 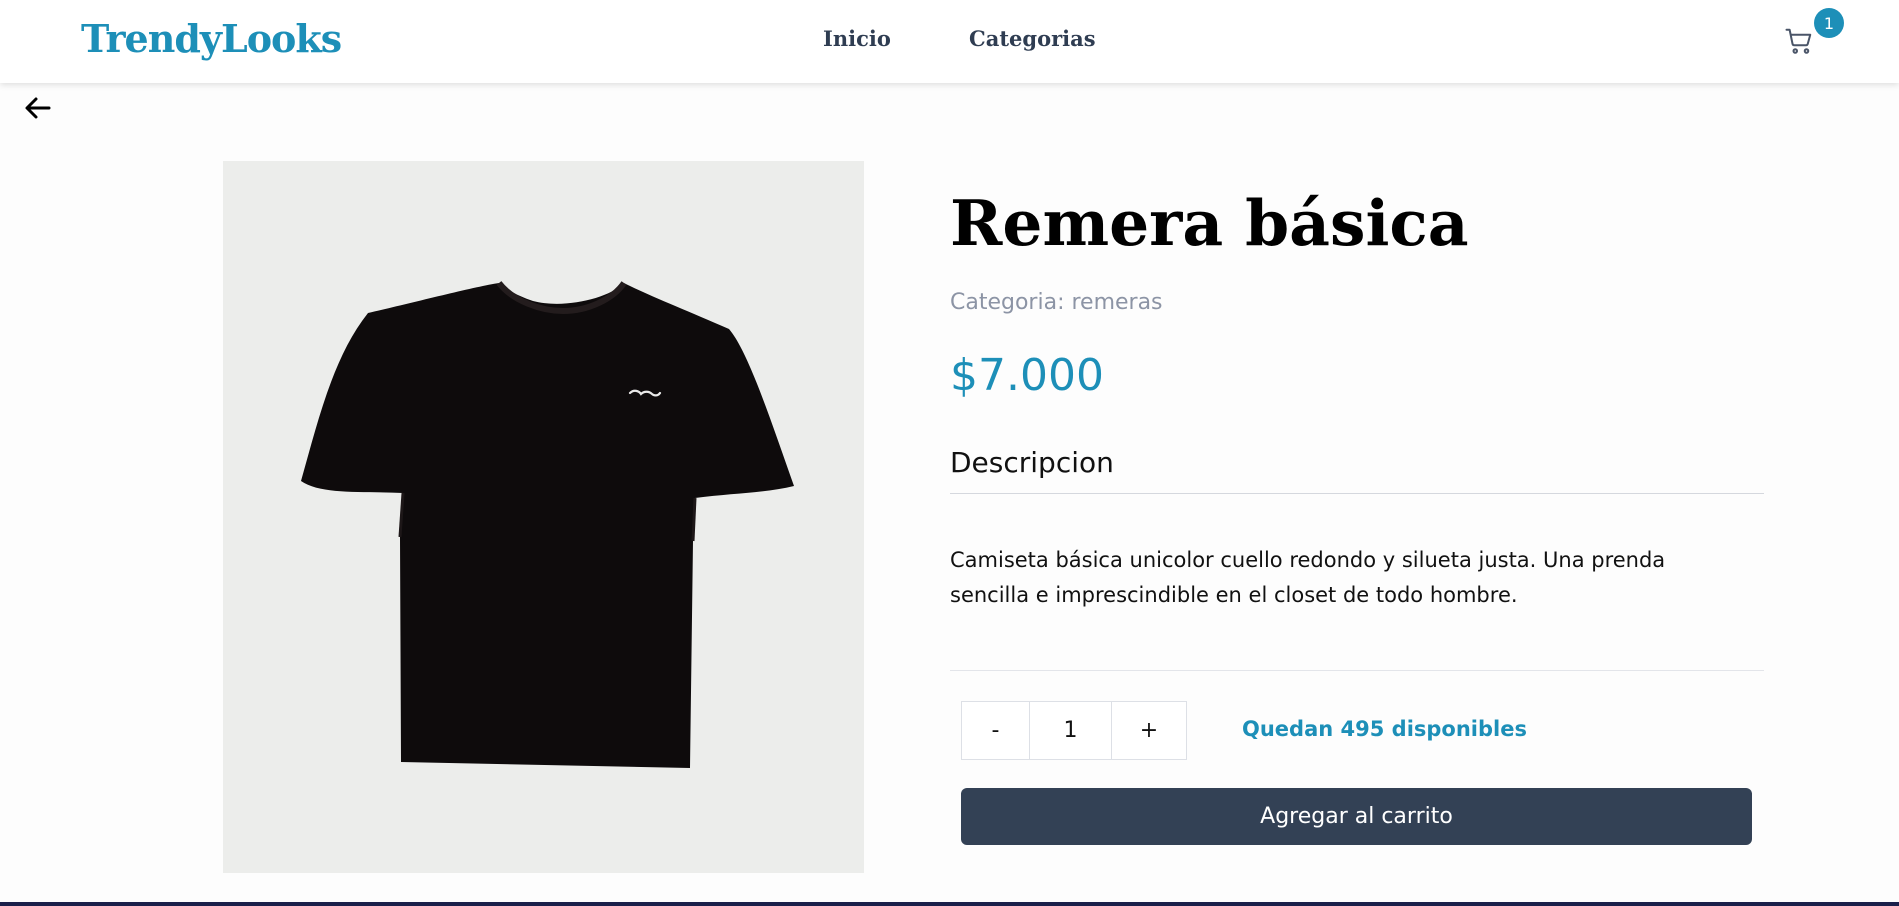 I want to click on description-heading: Descripcion, so click(x=1032, y=462).